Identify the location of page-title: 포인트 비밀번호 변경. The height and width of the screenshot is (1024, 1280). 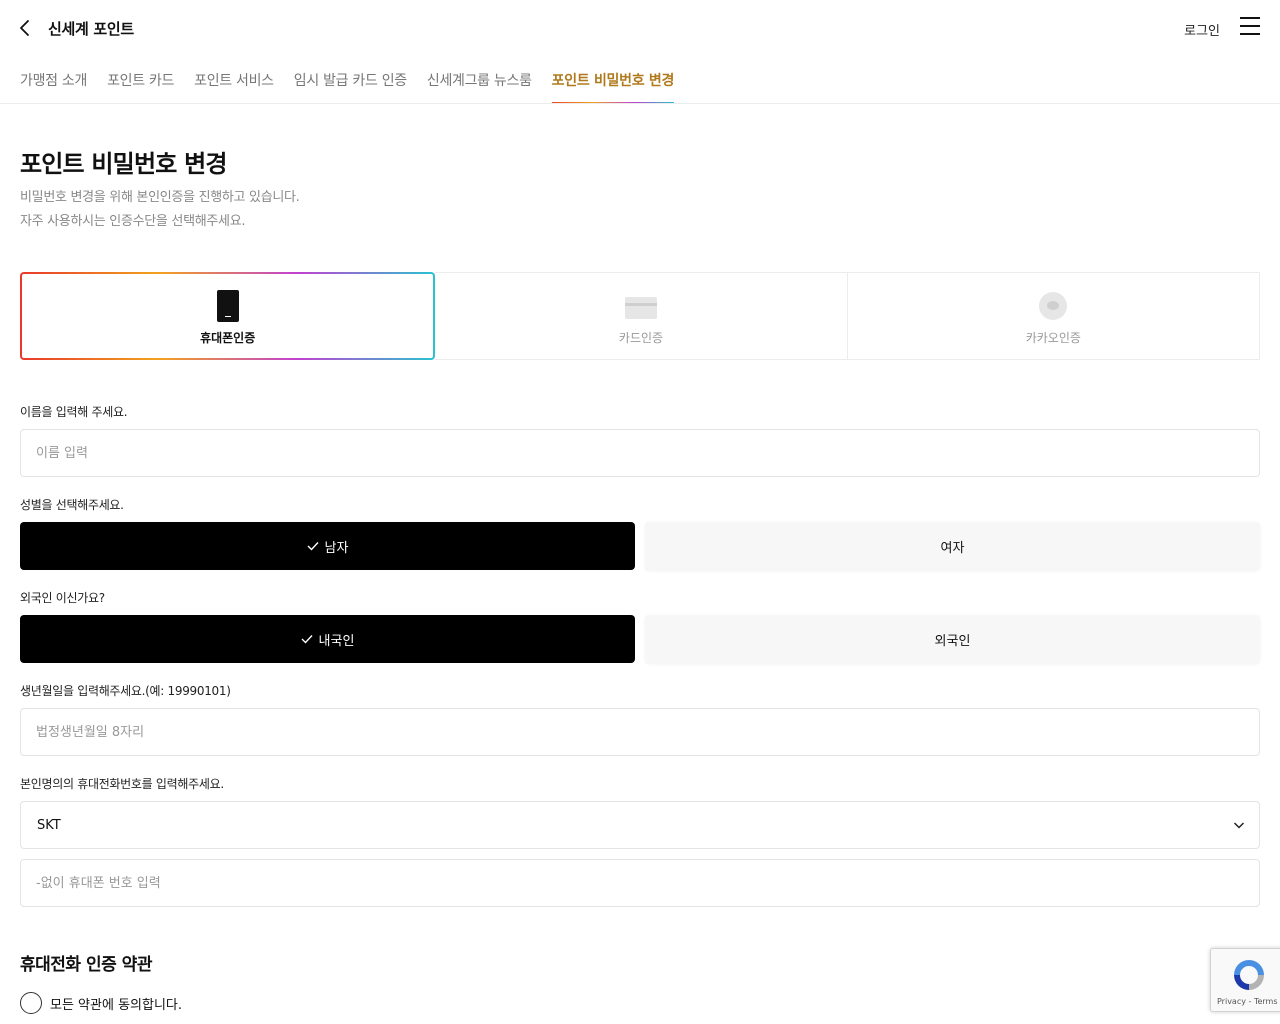
(123, 164).